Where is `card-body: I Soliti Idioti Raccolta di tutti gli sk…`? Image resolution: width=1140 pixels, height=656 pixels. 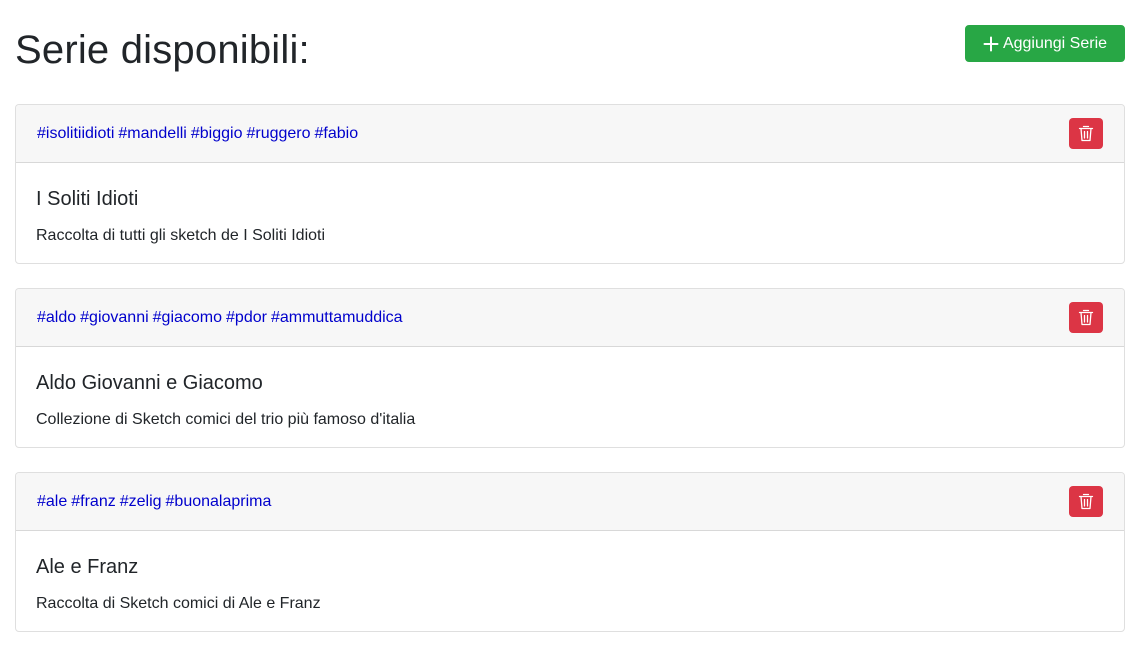 card-body: I Soliti Idioti Raccolta di tutti gli sk… is located at coordinates (570, 213).